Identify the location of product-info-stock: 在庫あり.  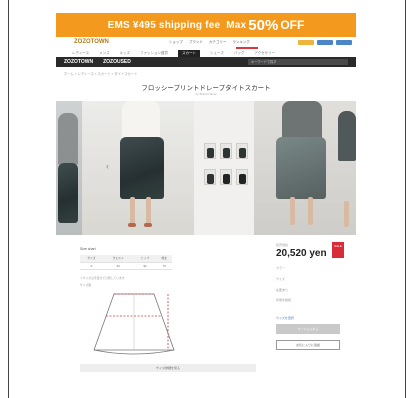
(282, 290).